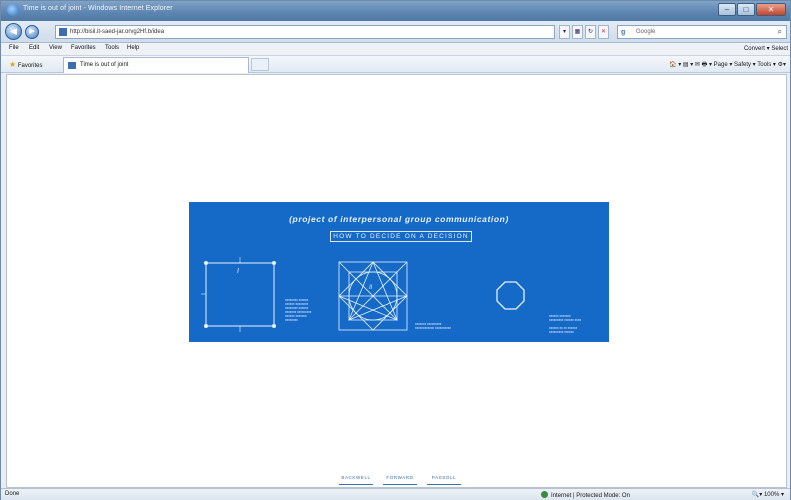 The width and height of the screenshot is (791, 500). Describe the element at coordinates (12, 494) in the screenshot. I see `status-text: Done` at that location.